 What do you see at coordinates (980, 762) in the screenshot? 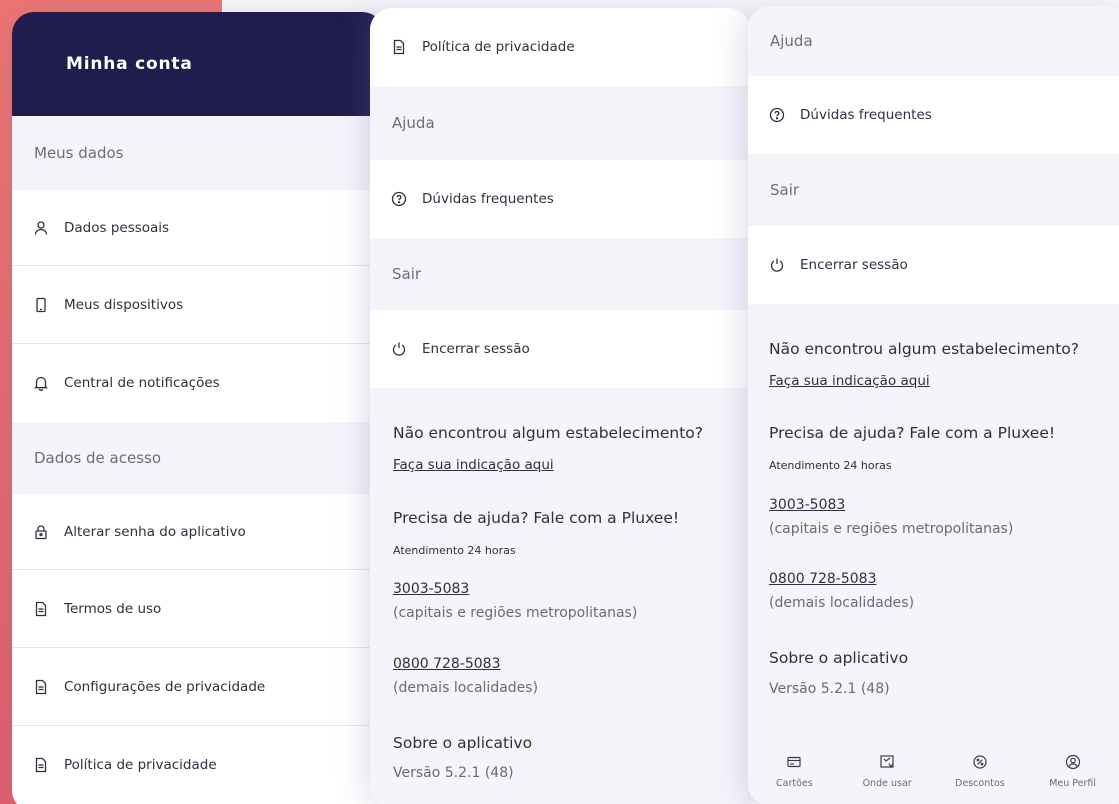
I see `discount-icon` at bounding box center [980, 762].